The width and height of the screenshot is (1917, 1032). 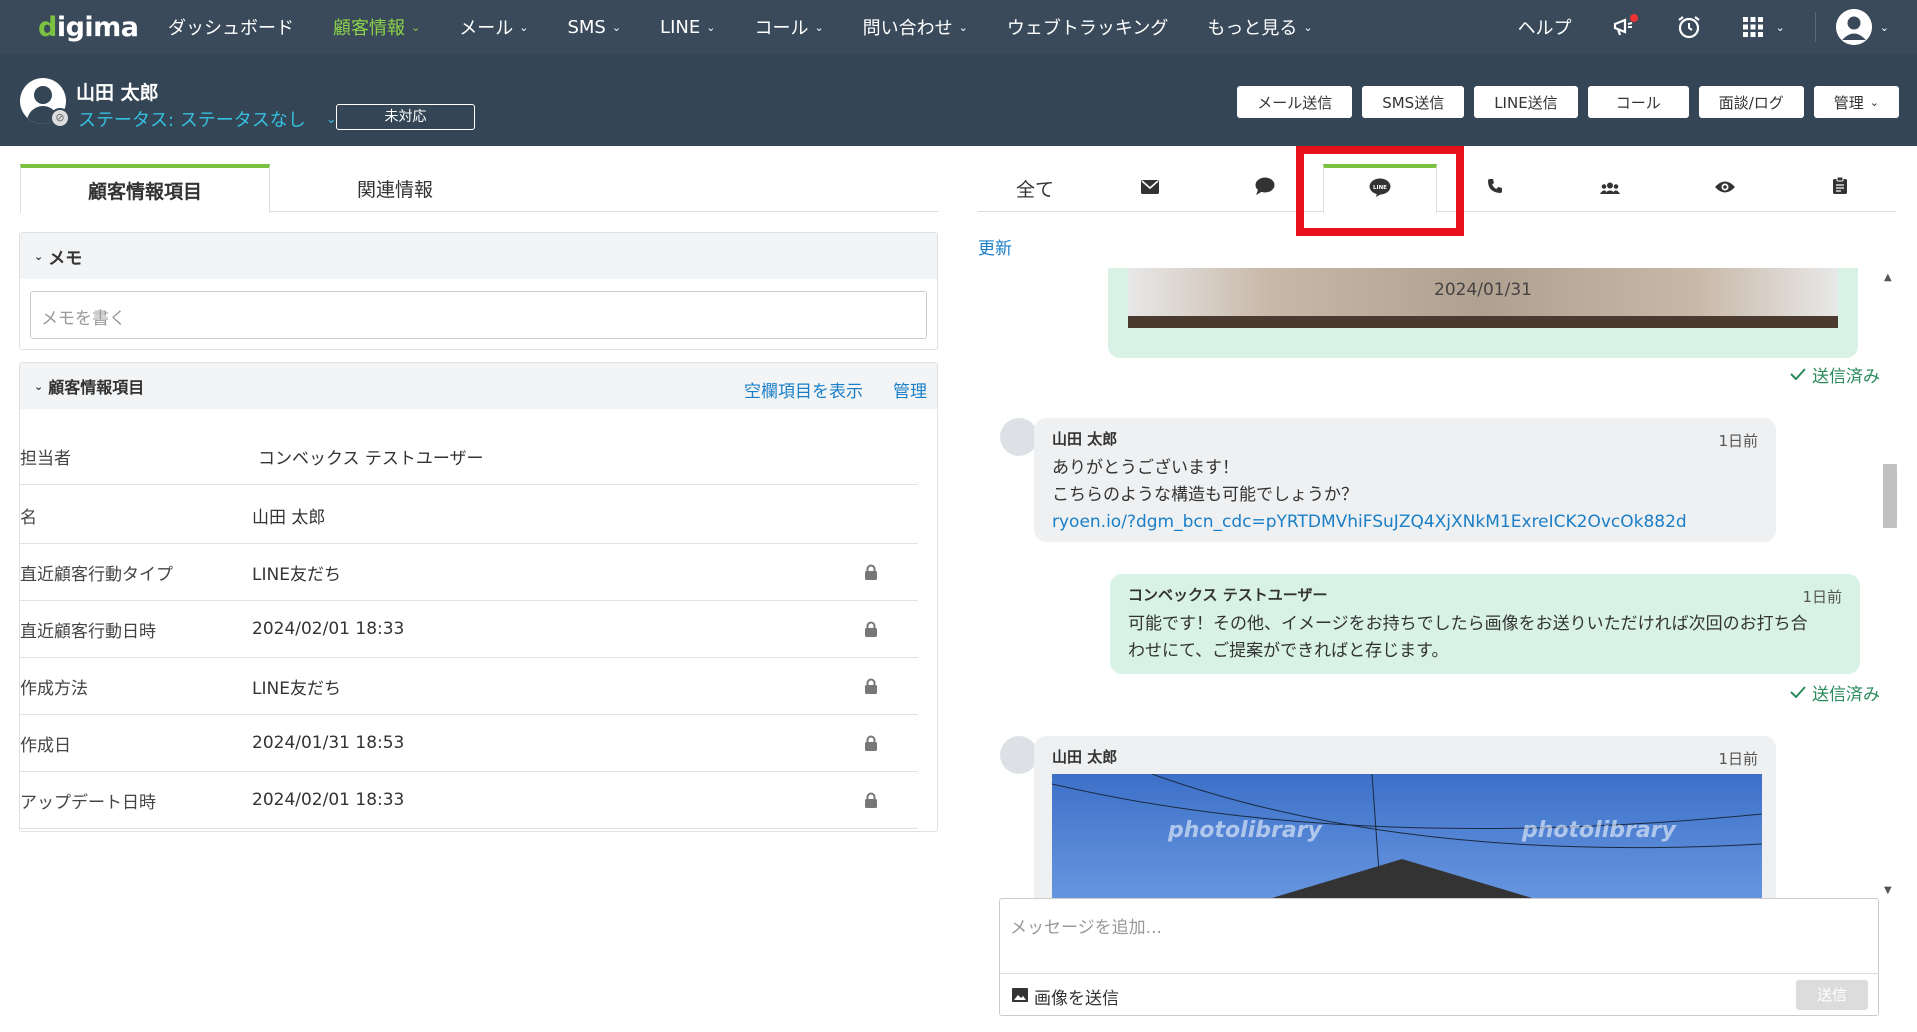 What do you see at coordinates (1526, 102) in the screenshot?
I see `send-line-button: LINE送信` at bounding box center [1526, 102].